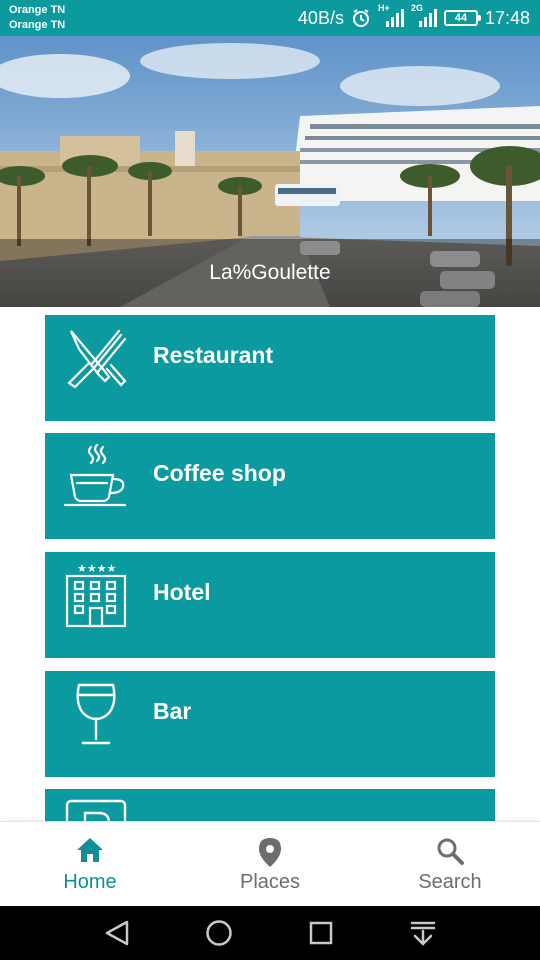 The image size is (540, 960). Describe the element at coordinates (270, 805) in the screenshot. I see `category-card-parking` at that location.